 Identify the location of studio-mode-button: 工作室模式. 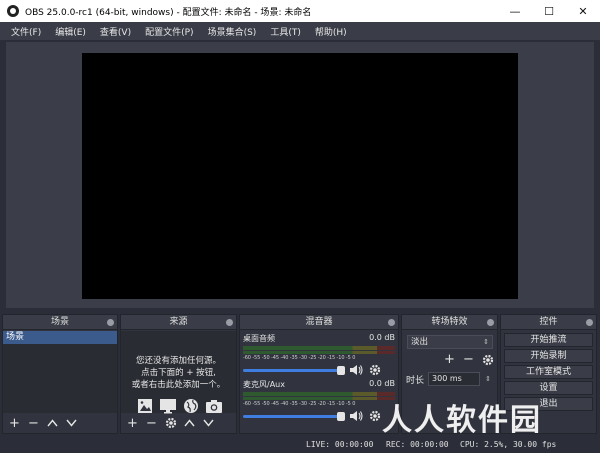
(548, 372).